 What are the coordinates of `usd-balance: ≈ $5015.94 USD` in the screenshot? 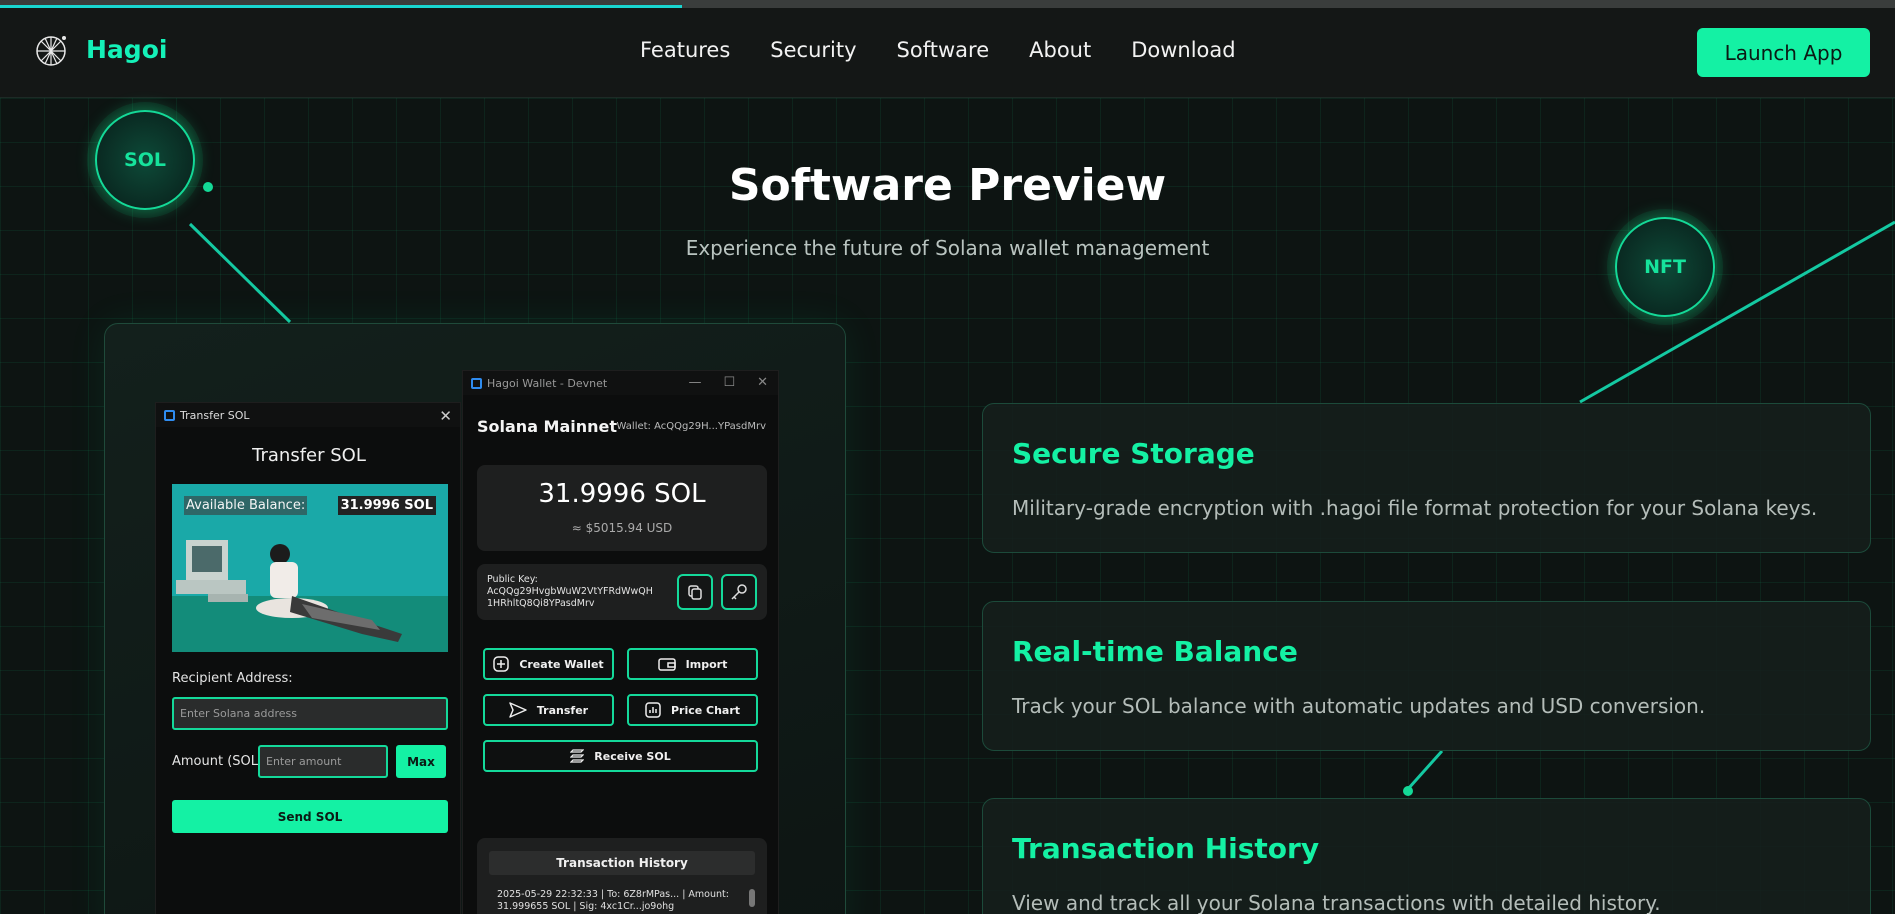 It's located at (622, 528).